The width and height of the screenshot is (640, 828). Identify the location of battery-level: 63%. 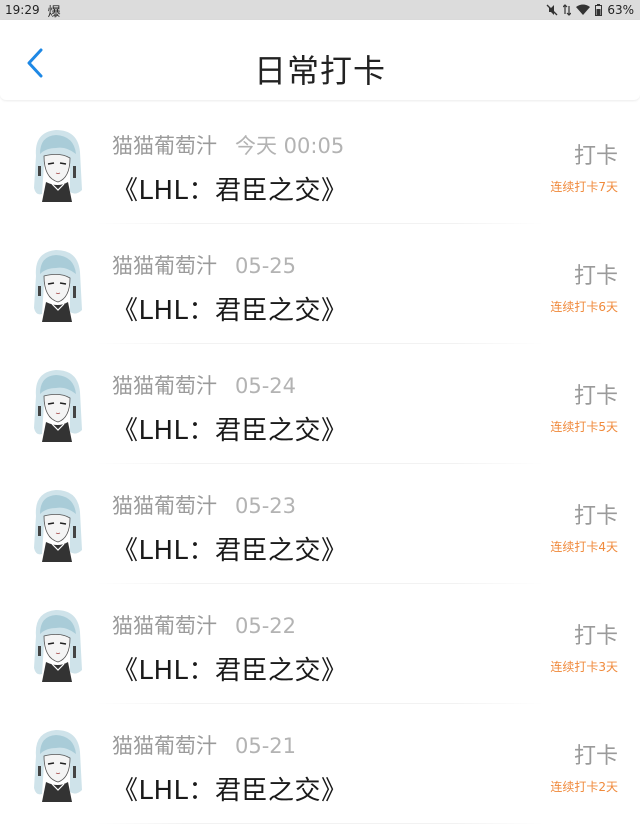
(620, 10).